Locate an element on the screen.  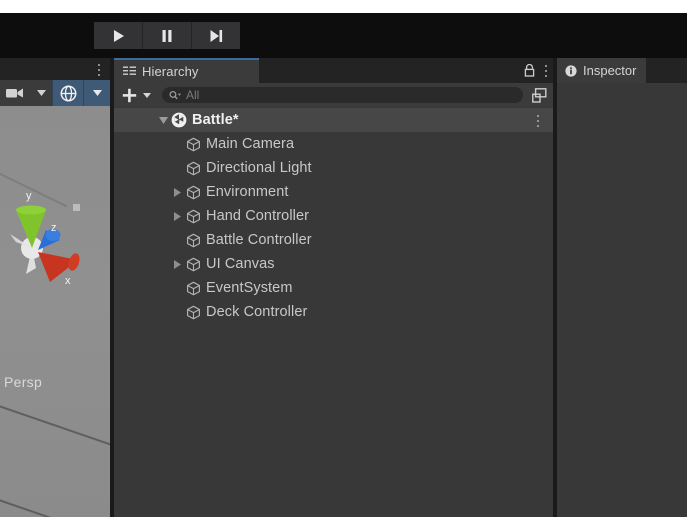
hierarchy-item-row: Directional Light is located at coordinates (333, 168).